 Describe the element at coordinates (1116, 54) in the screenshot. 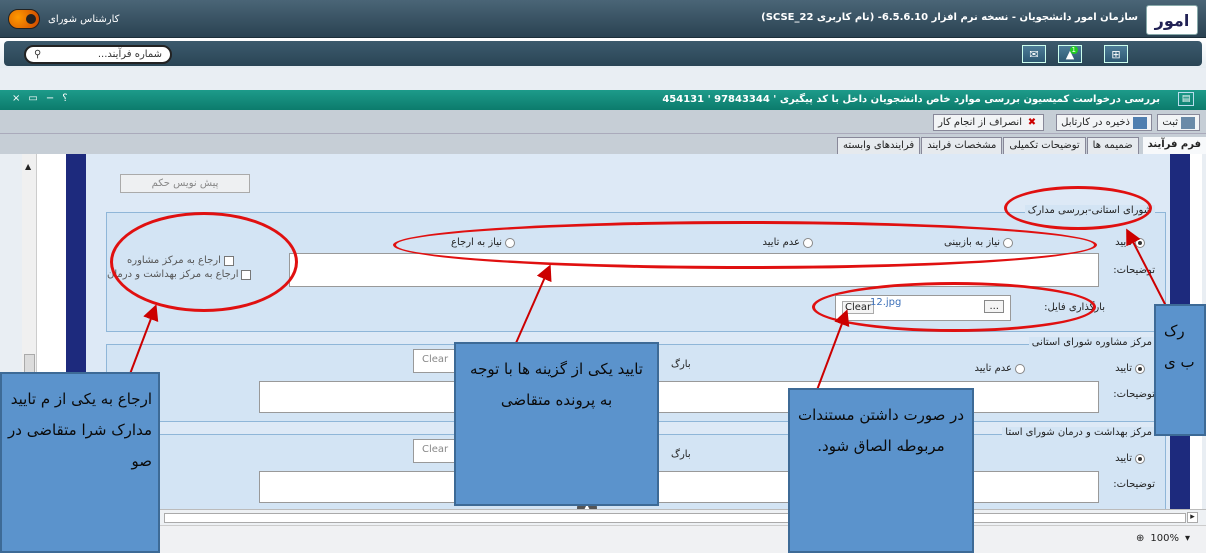

I see `network-icon: ⊞` at that location.